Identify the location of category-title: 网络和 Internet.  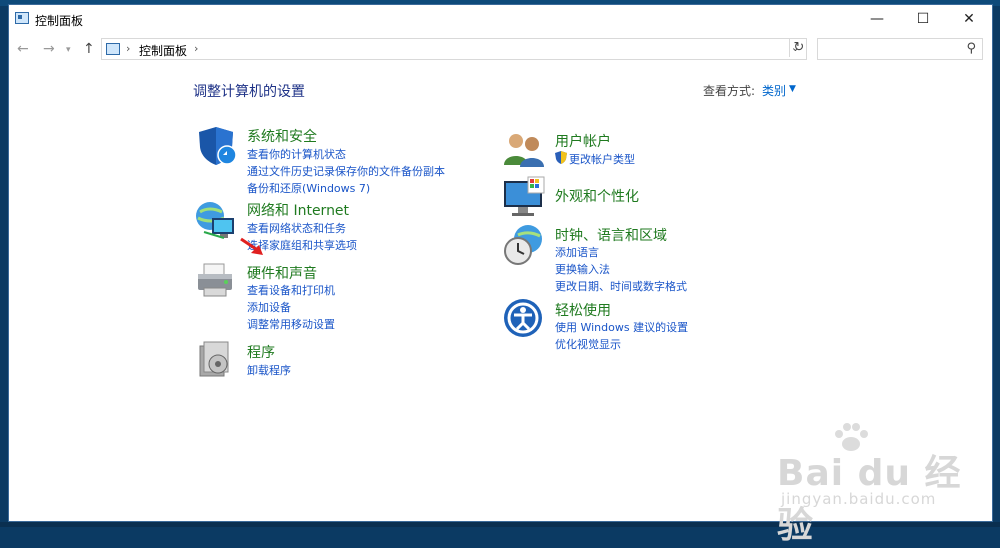
(298, 210).